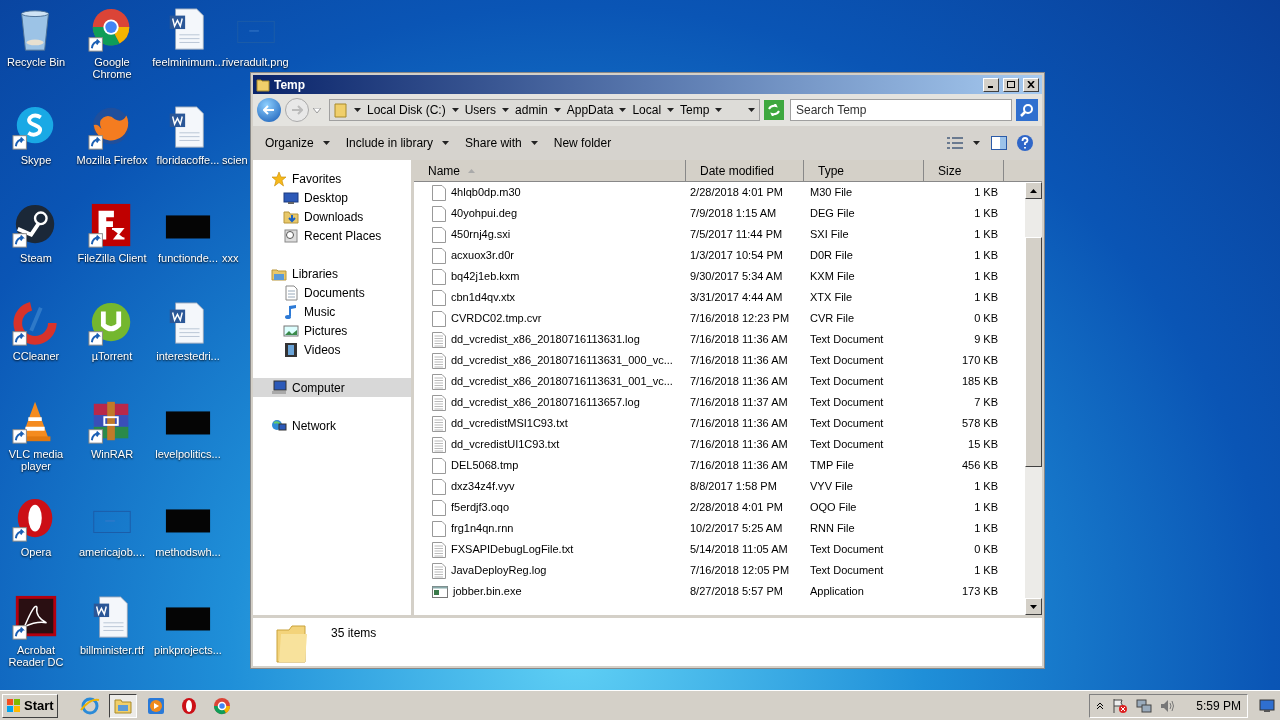  I want to click on file-name: DEL5068.tmp, so click(485, 465).